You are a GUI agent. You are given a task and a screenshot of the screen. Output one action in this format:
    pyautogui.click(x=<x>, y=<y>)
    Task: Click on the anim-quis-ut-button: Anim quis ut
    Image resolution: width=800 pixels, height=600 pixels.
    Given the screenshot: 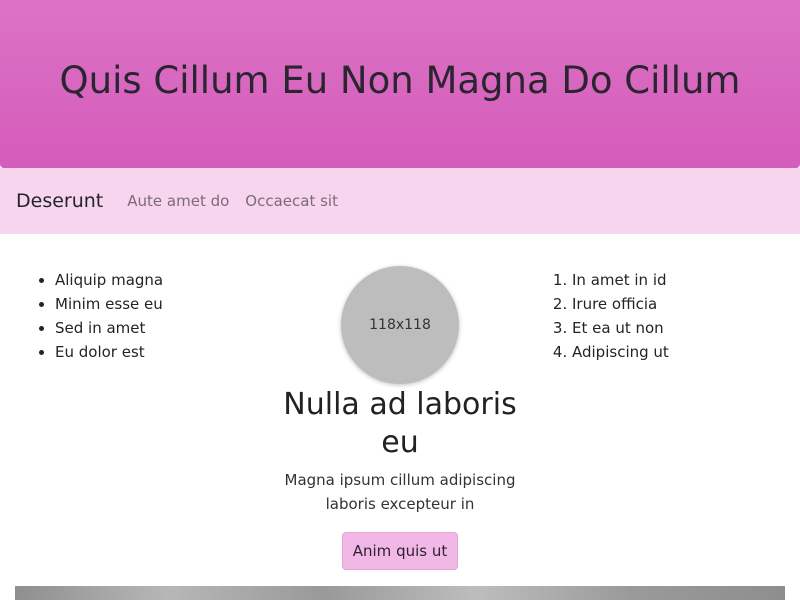 What is the action you would take?
    pyautogui.click(x=400, y=551)
    